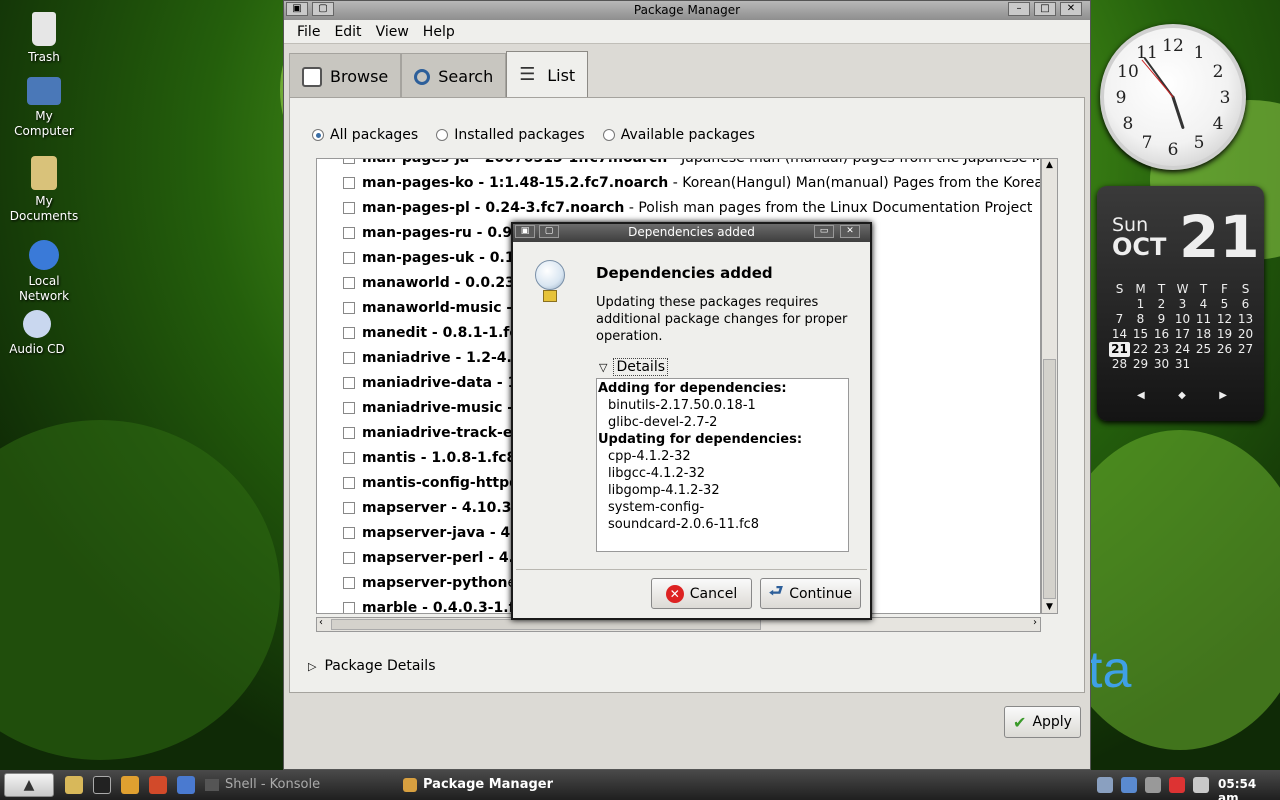  Describe the element at coordinates (1019, 9) in the screenshot. I see `minimize-button: –` at that location.